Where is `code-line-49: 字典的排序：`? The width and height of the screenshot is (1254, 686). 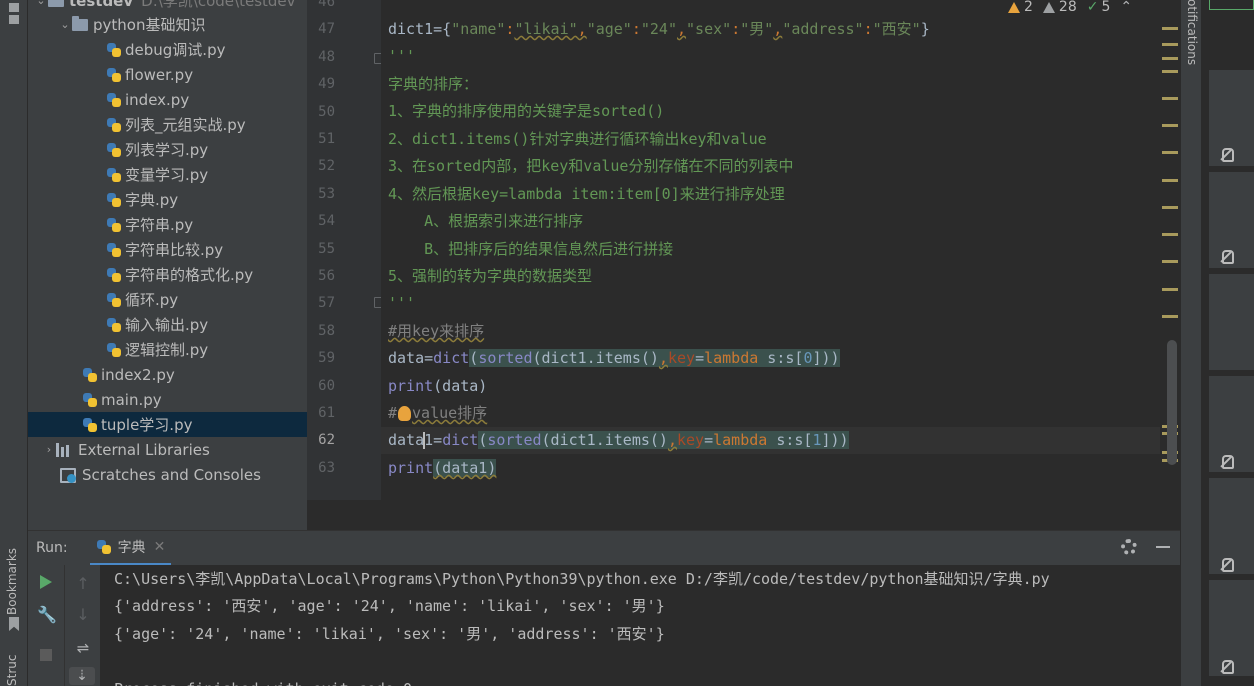
code-line-49: 字典的排序： is located at coordinates (433, 84).